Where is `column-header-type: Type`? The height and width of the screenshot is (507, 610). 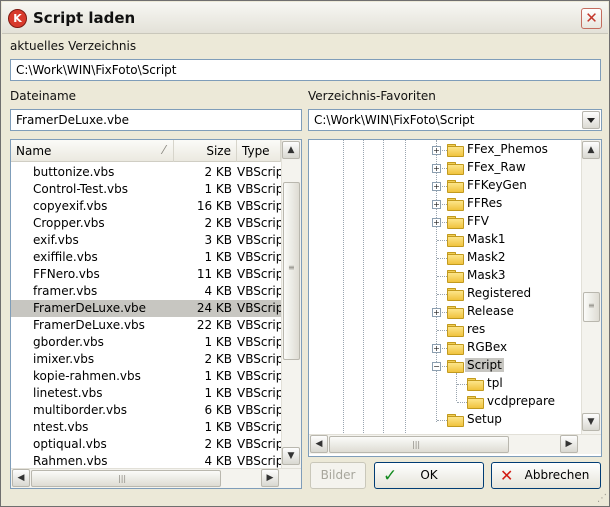
column-header-type: Type is located at coordinates (259, 151).